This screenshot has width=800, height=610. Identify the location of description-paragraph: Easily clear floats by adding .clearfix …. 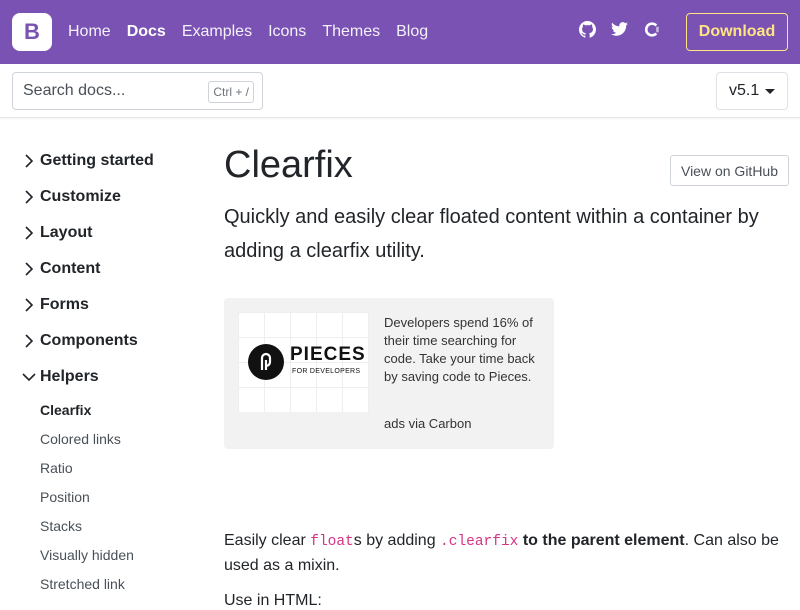
(507, 553).